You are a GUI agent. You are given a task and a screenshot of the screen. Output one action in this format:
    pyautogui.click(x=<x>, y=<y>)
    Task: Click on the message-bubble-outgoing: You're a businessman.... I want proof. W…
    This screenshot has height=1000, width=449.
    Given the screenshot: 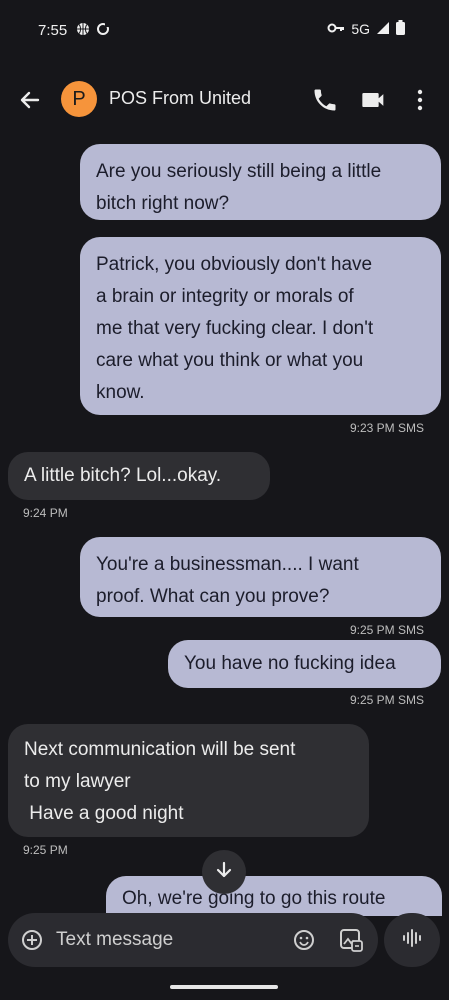 What is the action you would take?
    pyautogui.click(x=260, y=577)
    